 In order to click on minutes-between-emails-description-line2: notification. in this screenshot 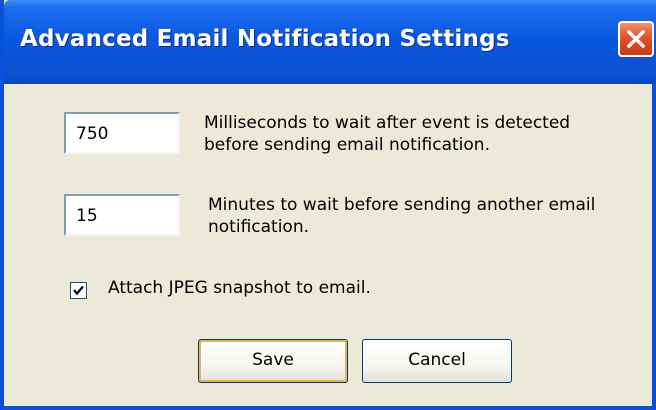, I will do `click(259, 227)`.